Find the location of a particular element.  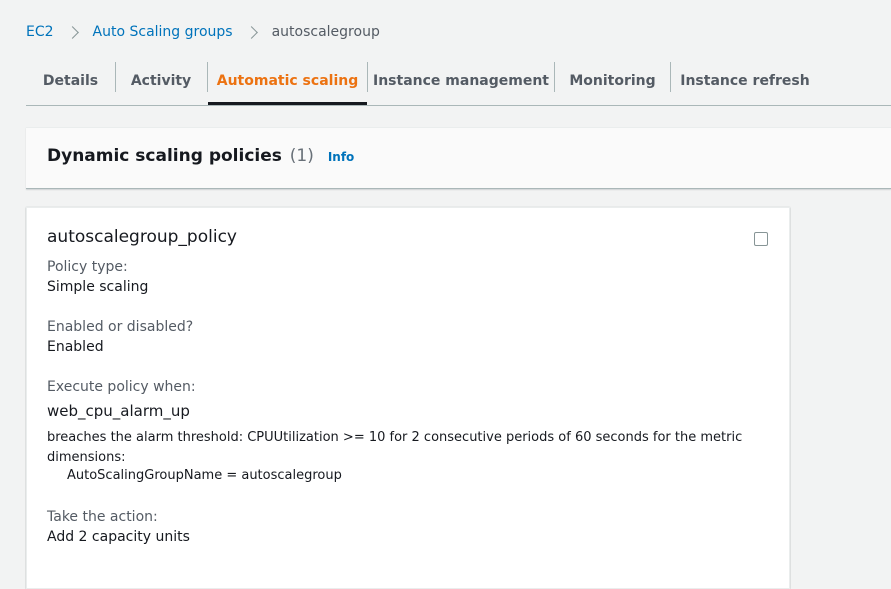

tab-instance-refresh: Instance refresh is located at coordinates (745, 80).